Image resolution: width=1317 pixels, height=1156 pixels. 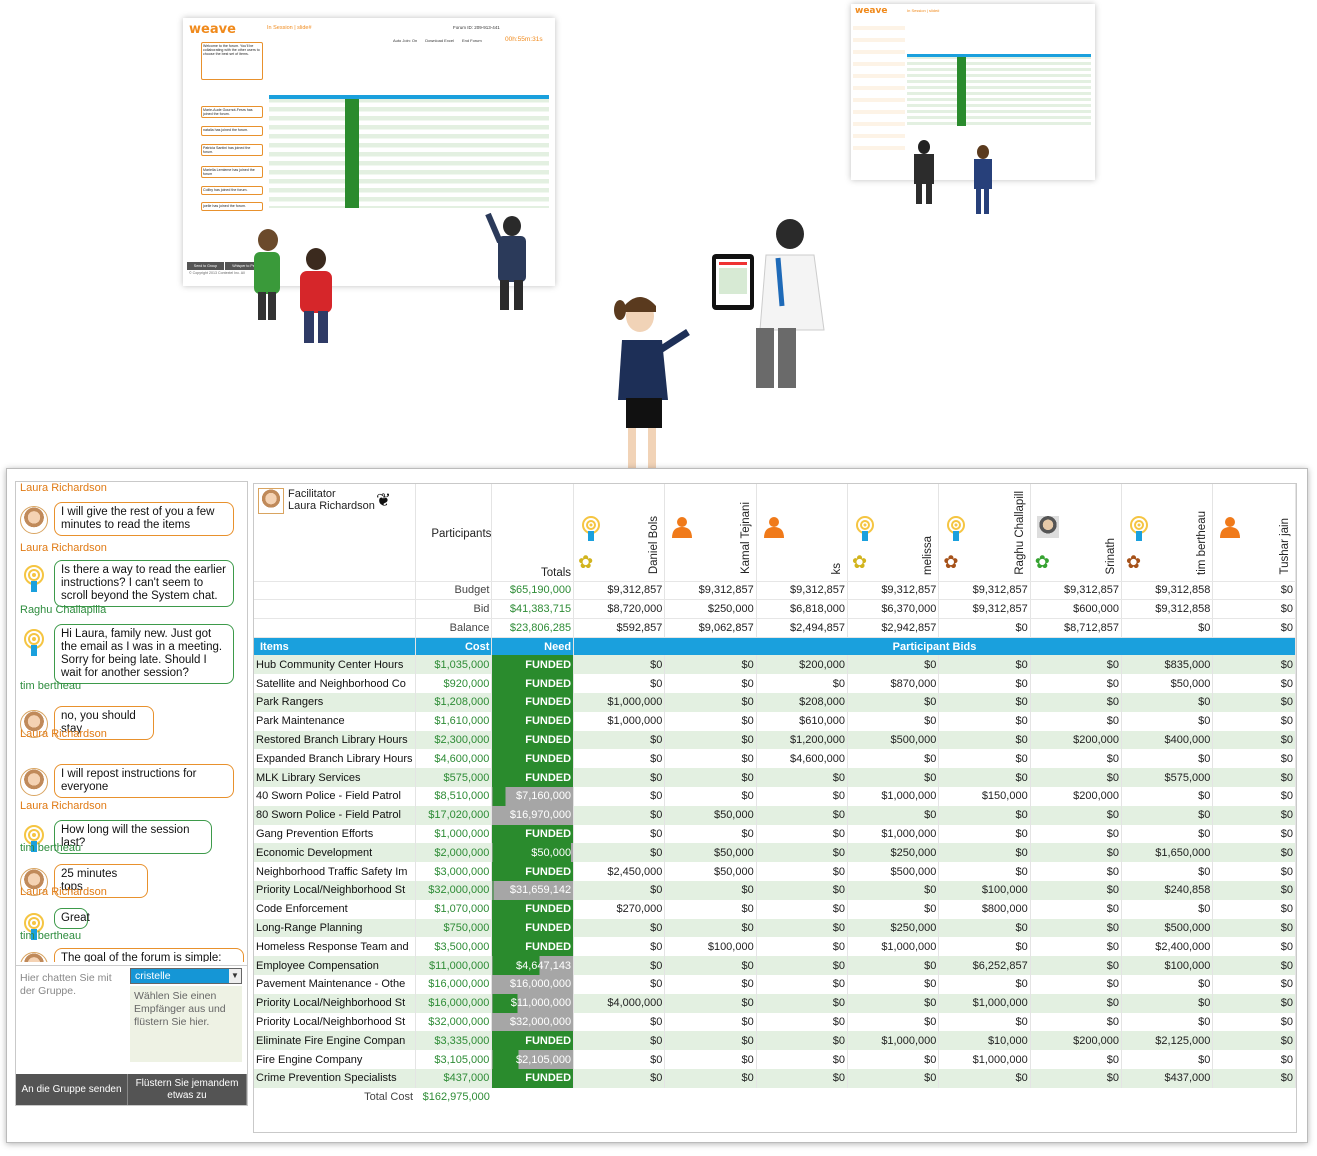 What do you see at coordinates (1167, 947) in the screenshot?
I see `bid-cell: $2,400,000` at bounding box center [1167, 947].